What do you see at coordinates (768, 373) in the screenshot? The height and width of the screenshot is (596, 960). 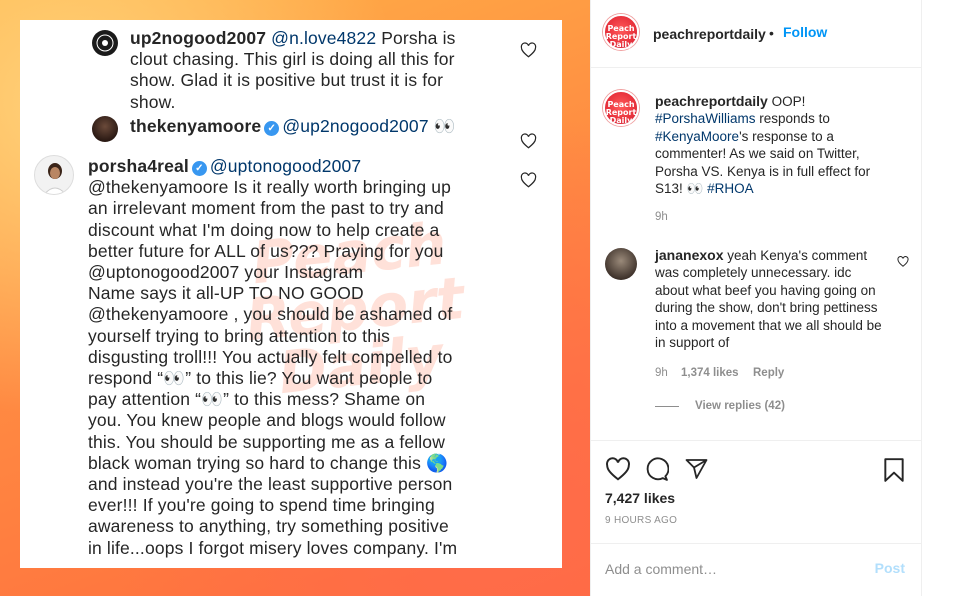 I see `reply-button: Reply` at bounding box center [768, 373].